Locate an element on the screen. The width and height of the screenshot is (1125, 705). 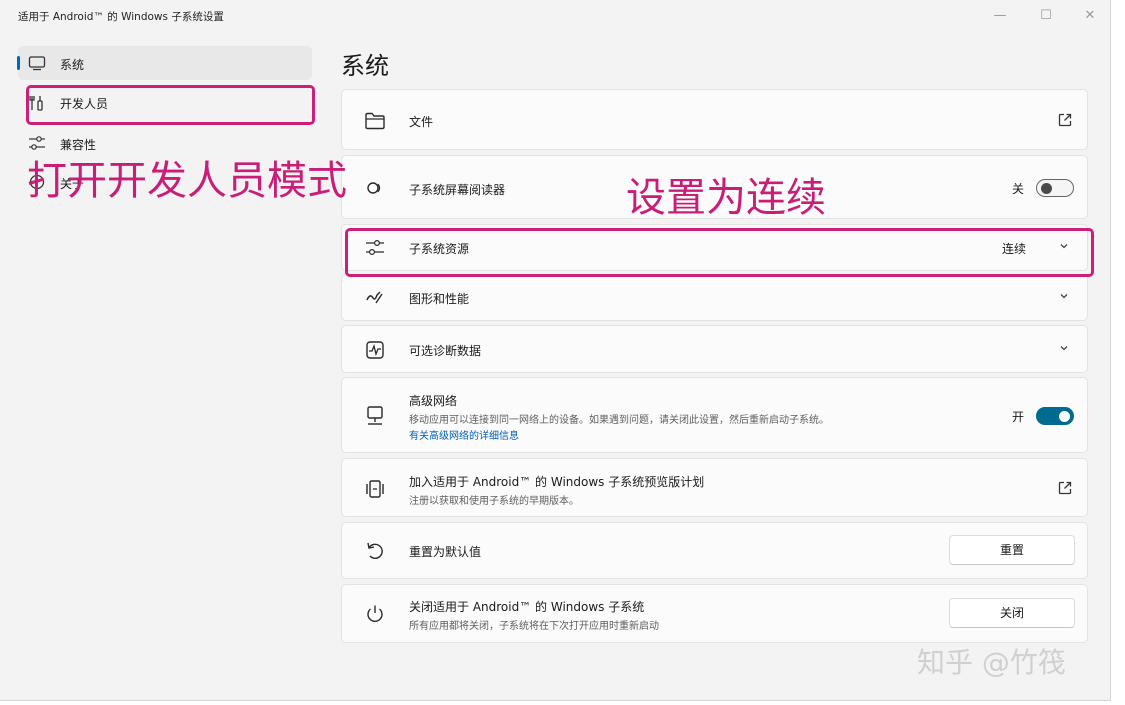
card-title: 图形和性能 is located at coordinates (439, 299).